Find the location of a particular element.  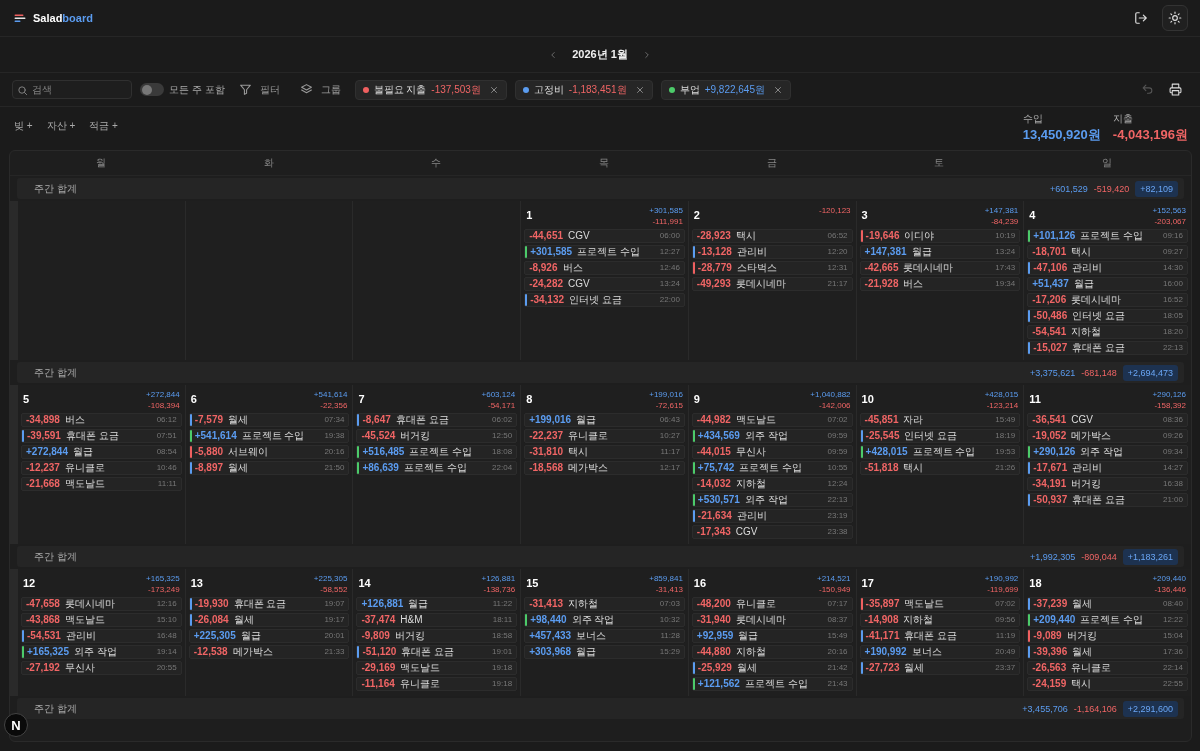

filter-chip: 고정비 -1,183,451원 is located at coordinates (583, 89).